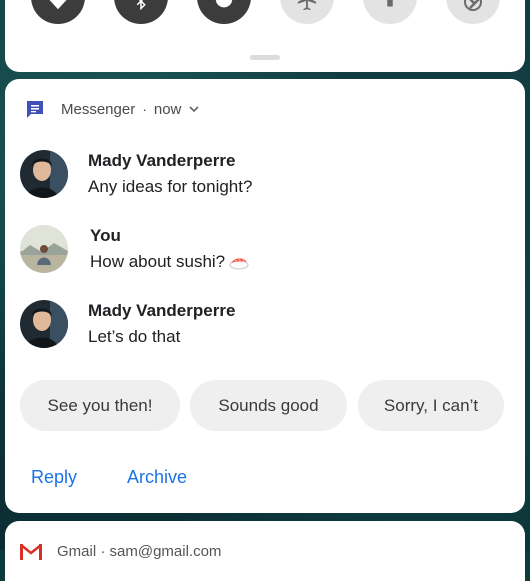  Describe the element at coordinates (194, 109) in the screenshot. I see `chevron-down-icon` at that location.